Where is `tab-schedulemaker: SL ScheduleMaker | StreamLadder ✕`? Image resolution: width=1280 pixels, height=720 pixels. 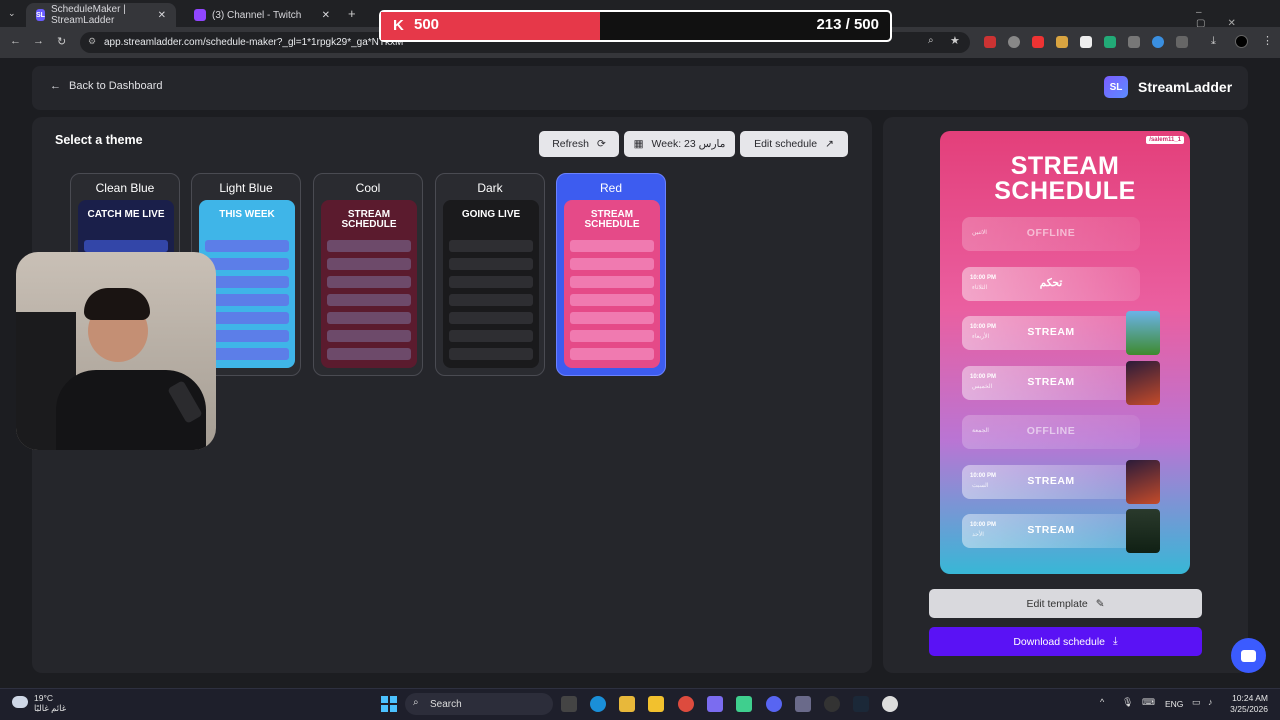
tab-schedulemaker: SL ScheduleMaker | StreamLadder ✕ is located at coordinates (101, 15).